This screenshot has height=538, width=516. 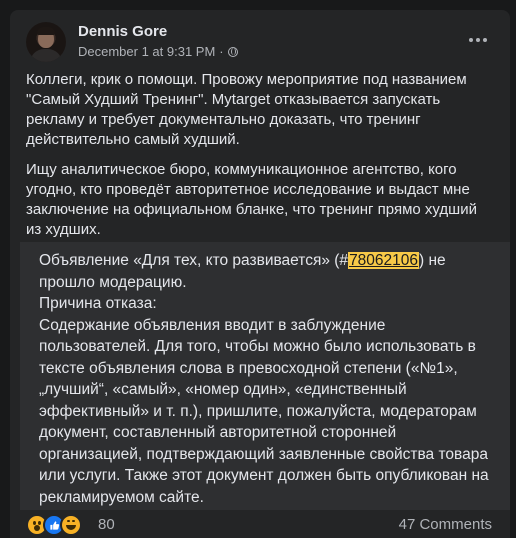 I want to click on post-footer: 80 47 Comments, so click(x=260, y=525).